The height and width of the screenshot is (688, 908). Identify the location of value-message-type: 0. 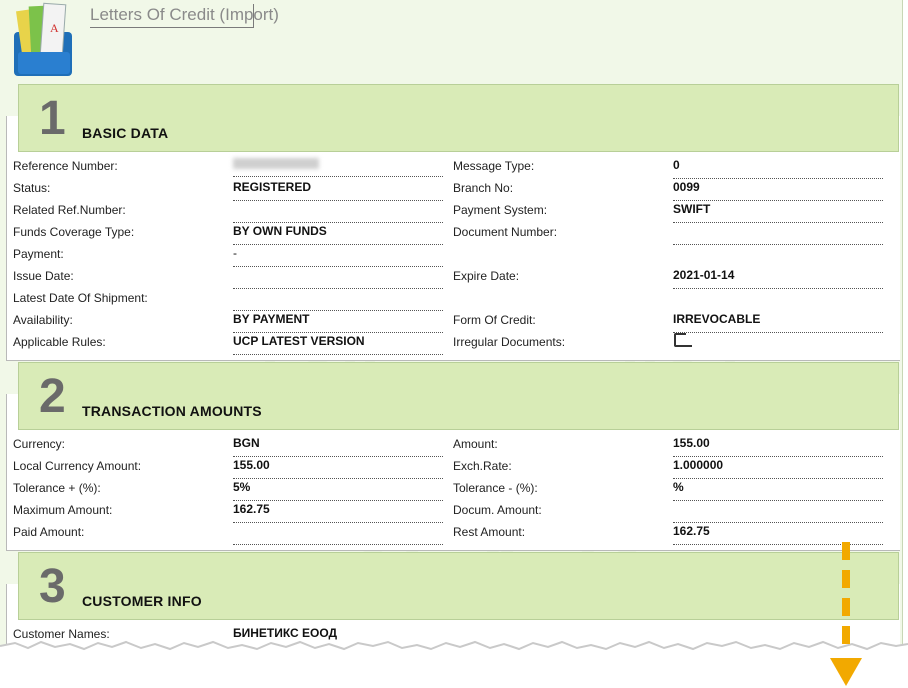
(778, 168).